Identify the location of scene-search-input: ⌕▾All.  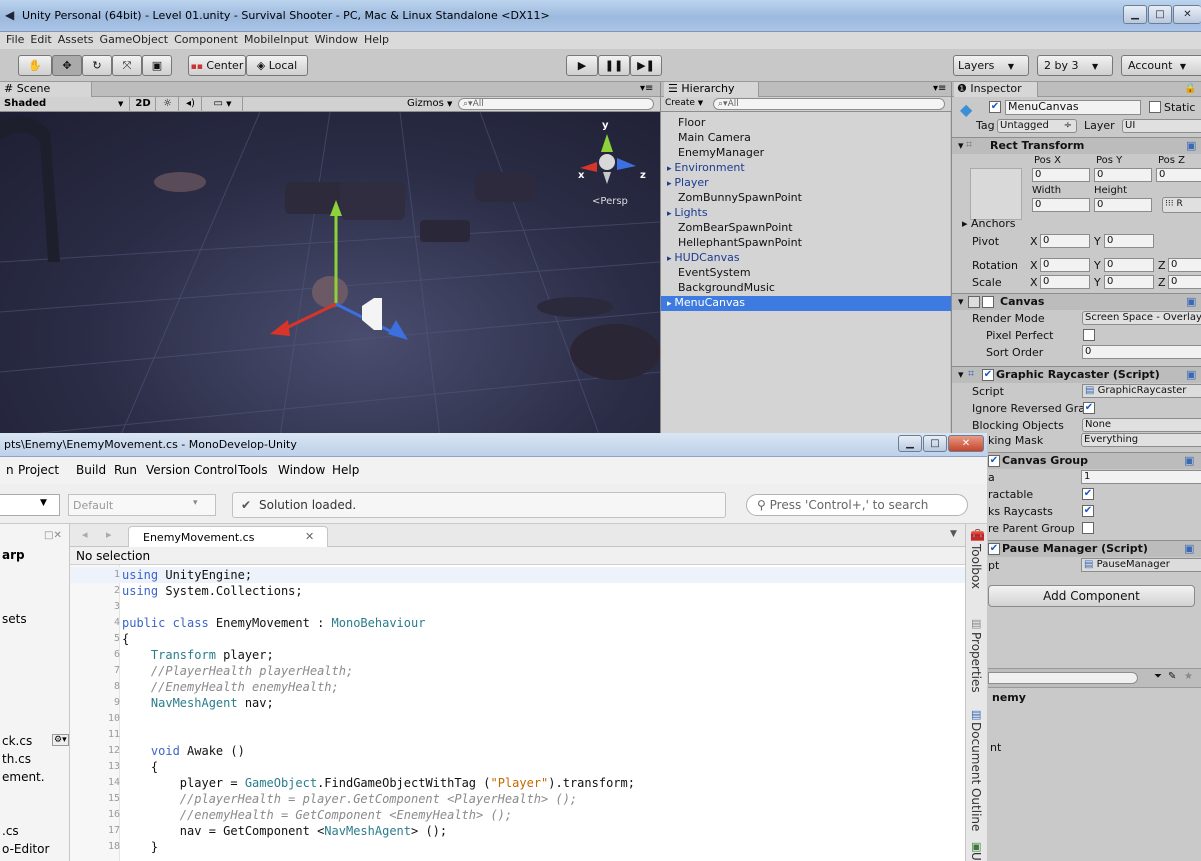
(556, 104).